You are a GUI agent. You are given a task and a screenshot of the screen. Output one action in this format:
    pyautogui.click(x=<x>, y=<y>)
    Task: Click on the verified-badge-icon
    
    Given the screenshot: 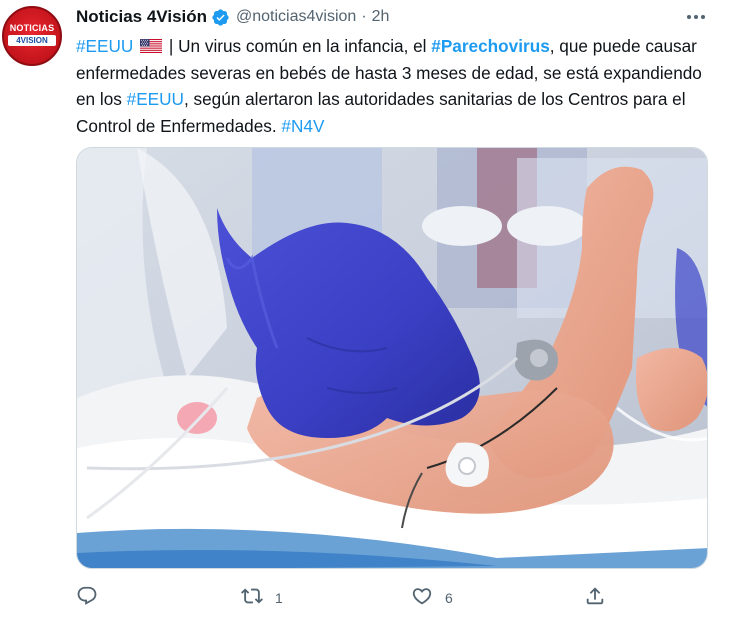 What is the action you would take?
    pyautogui.click(x=220, y=17)
    